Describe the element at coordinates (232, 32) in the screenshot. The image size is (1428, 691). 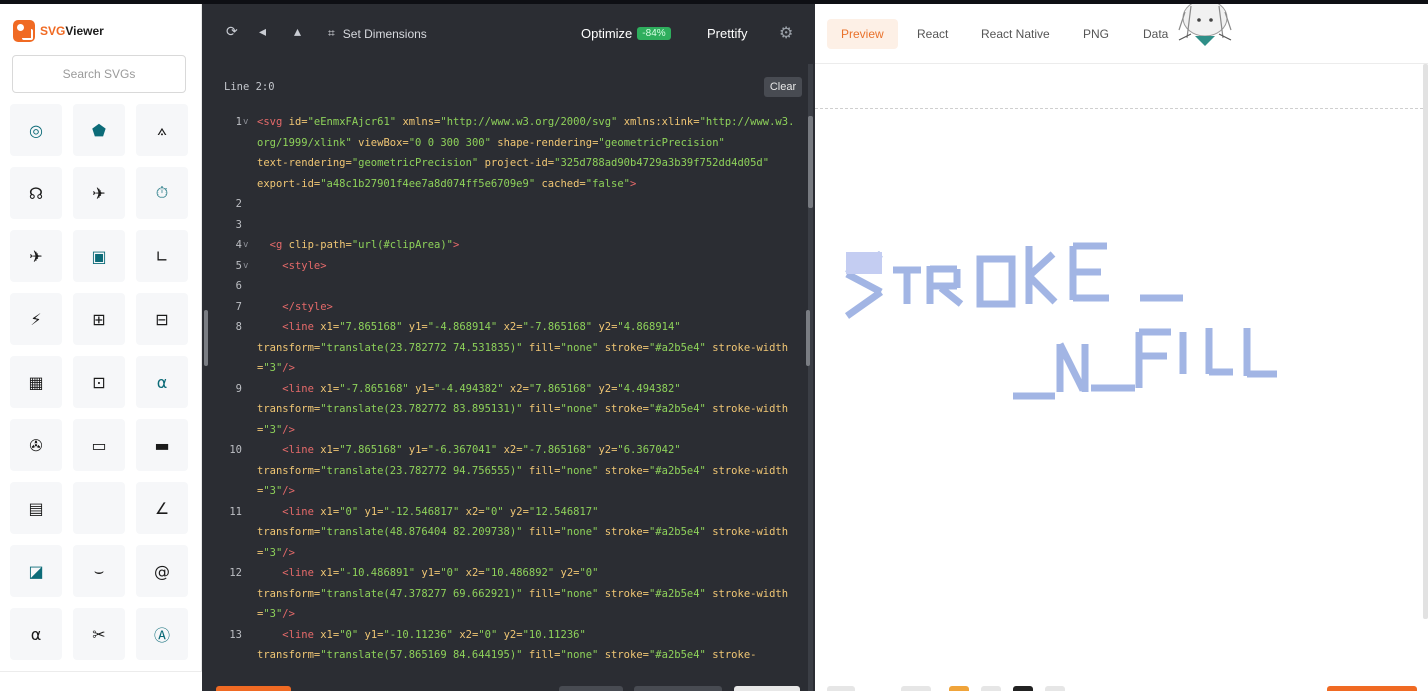
I see `rotate-icon: ⟳` at that location.